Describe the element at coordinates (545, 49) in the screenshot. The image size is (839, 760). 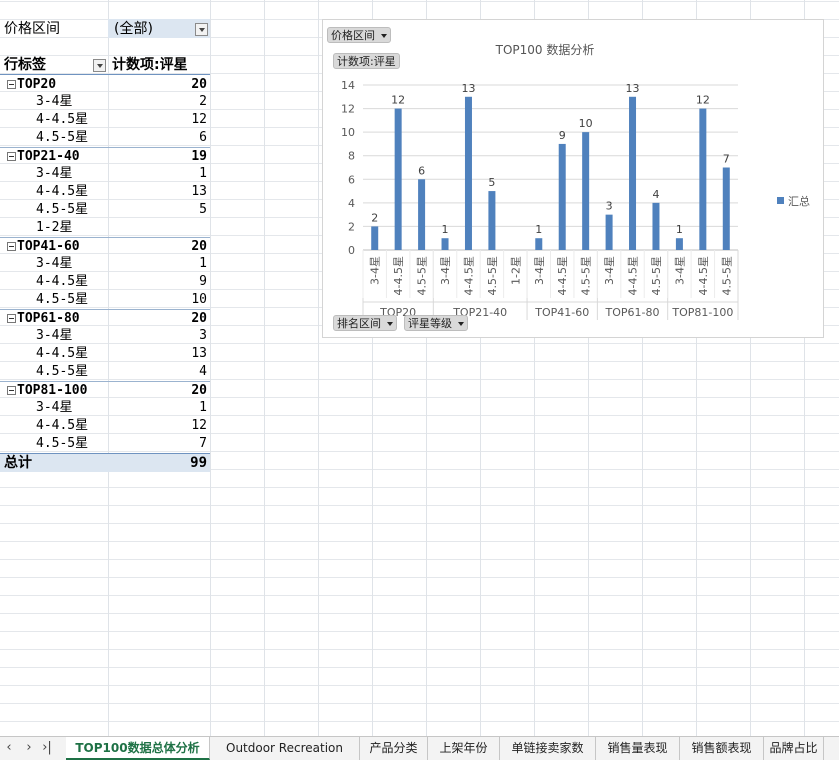
I see `chart-title: TOP100 数据分析` at that location.